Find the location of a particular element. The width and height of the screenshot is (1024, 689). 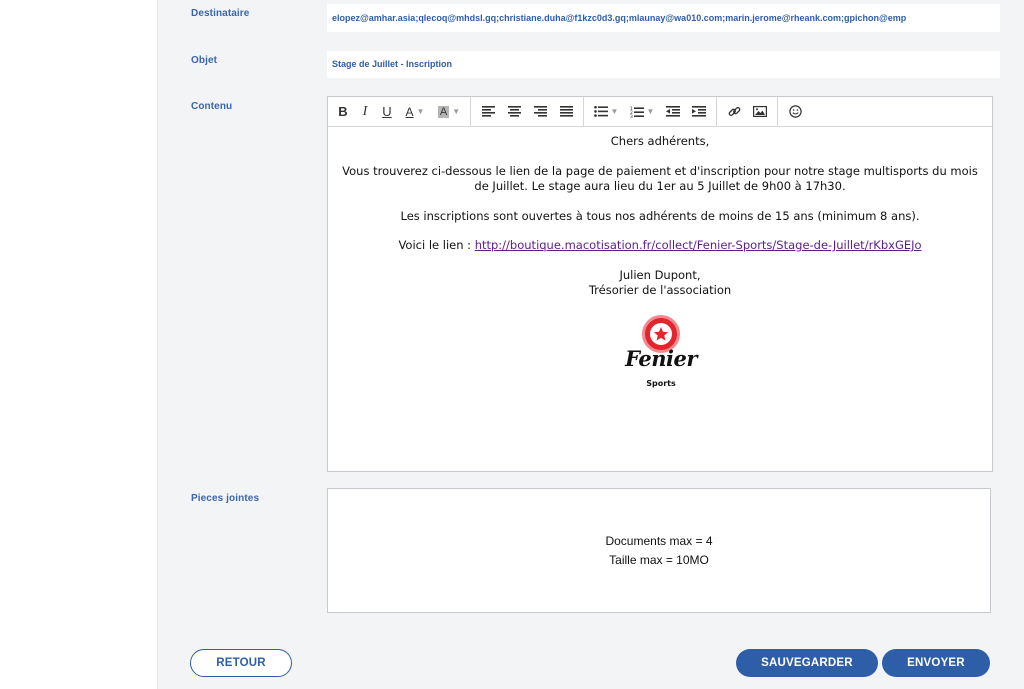

link-prefix-text: Voici le lien : is located at coordinates (436, 245).